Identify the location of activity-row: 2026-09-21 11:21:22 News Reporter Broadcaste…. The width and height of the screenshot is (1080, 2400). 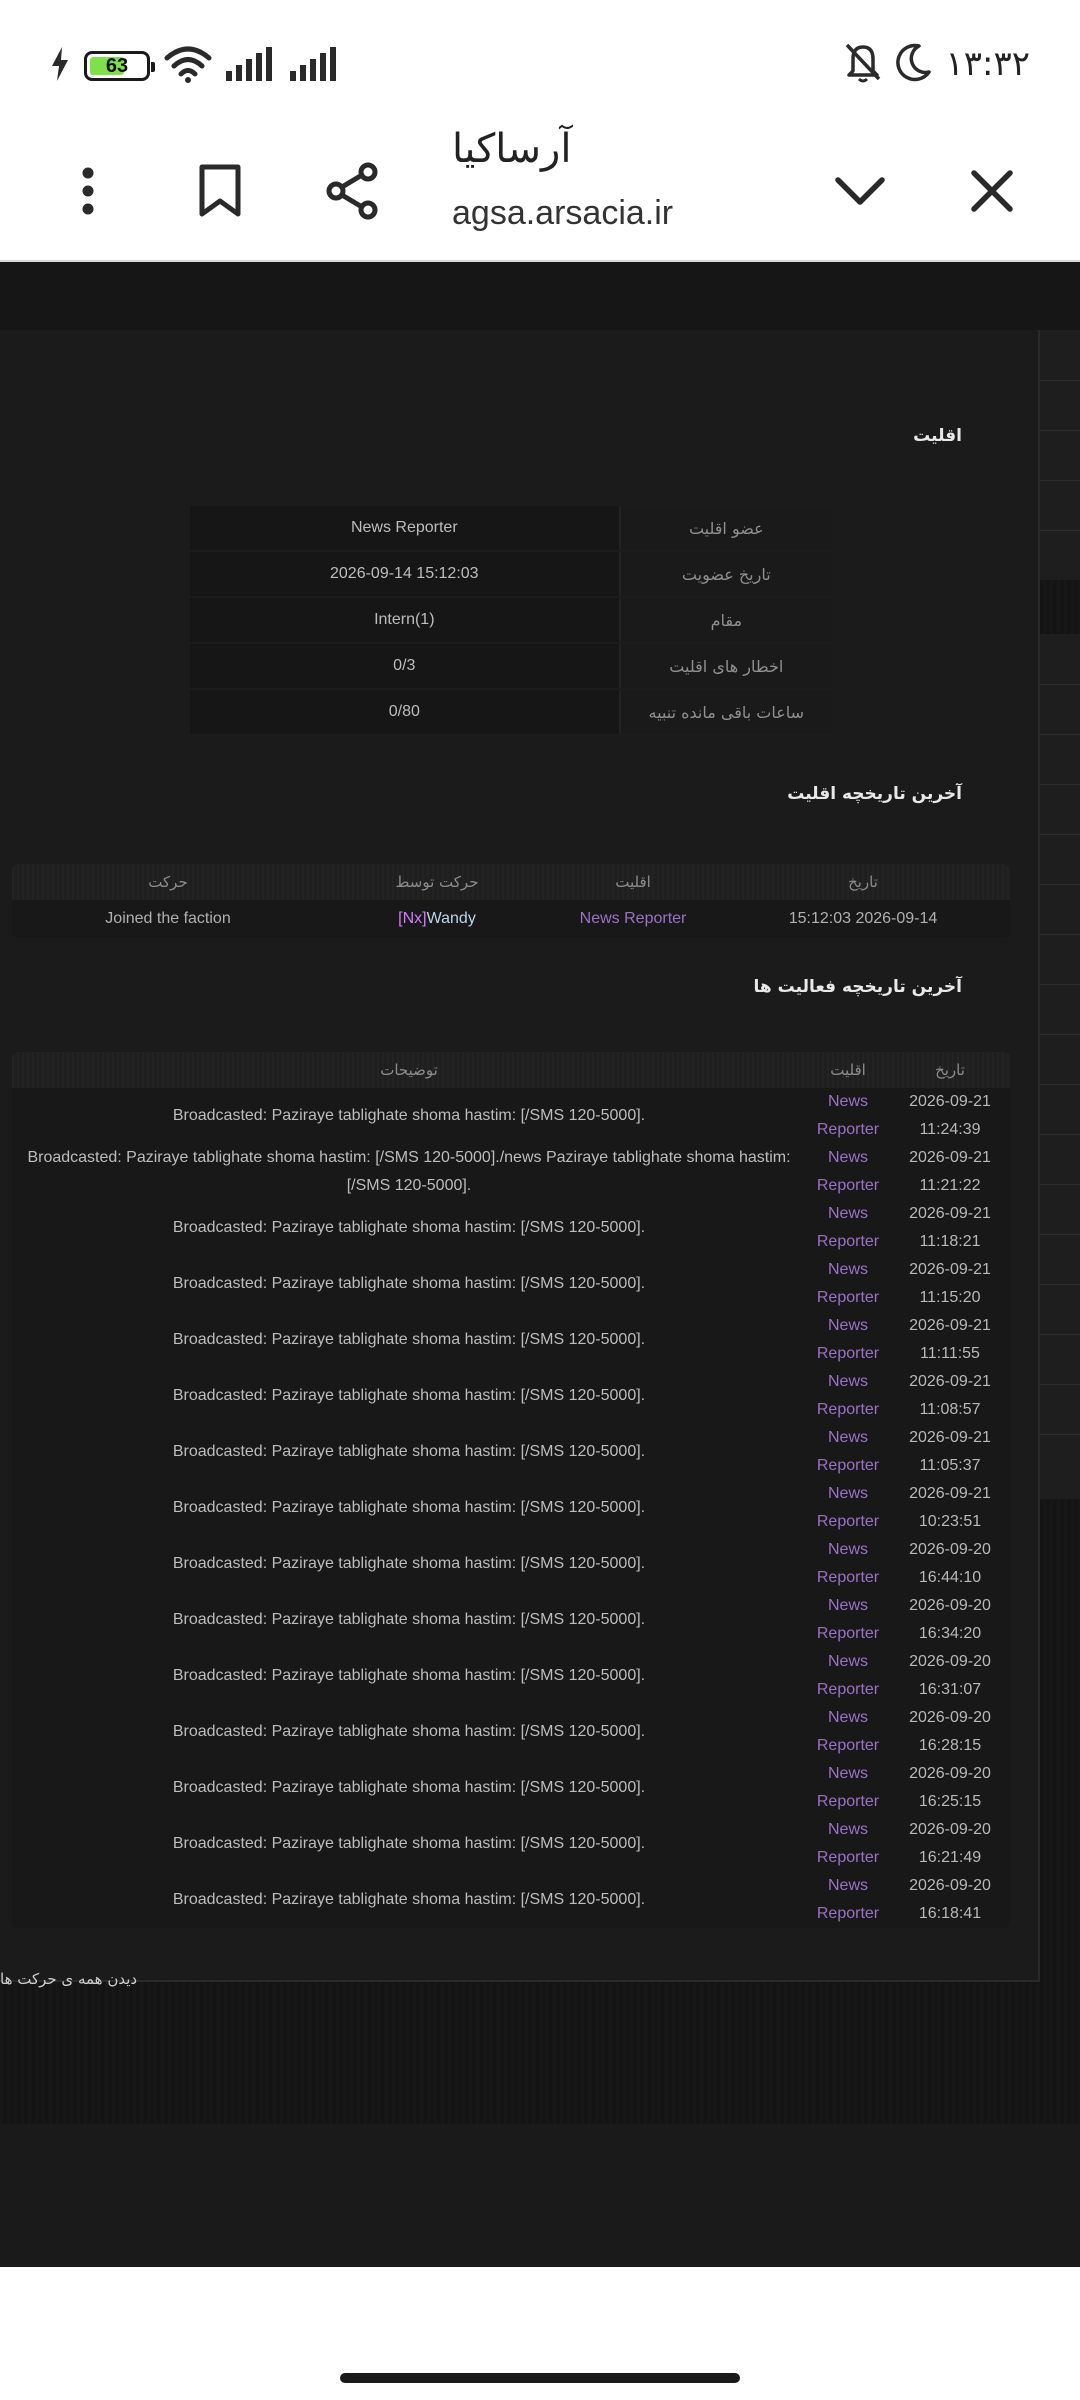
(511, 1172).